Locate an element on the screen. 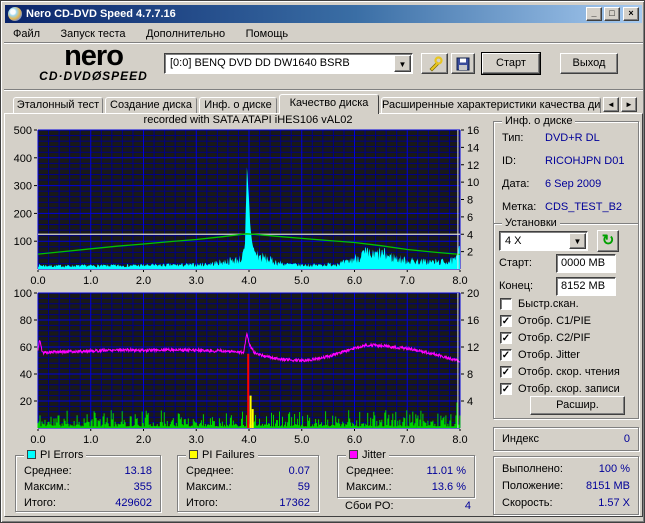 Image resolution: width=645 pixels, height=523 pixels. index-label: Индекс is located at coordinates (520, 439).